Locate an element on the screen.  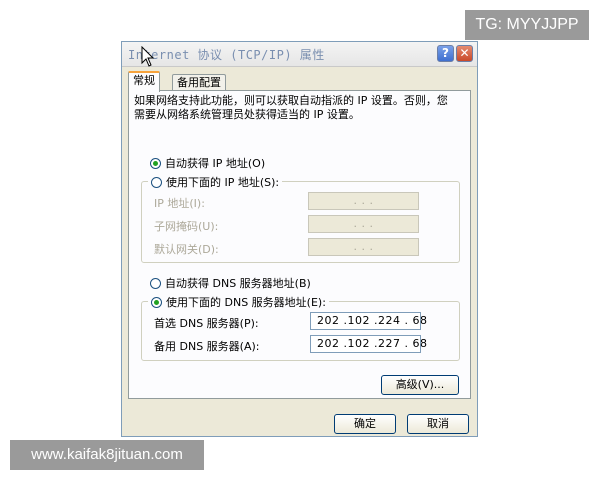
watermark-bottom: www.kaifak8jituan.com is located at coordinates (107, 455).